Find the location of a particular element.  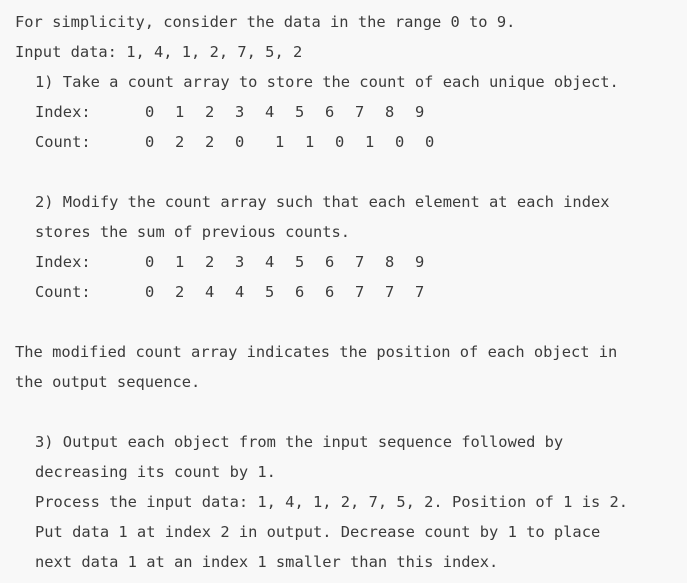

step1-count-label: Count: is located at coordinates (63, 142).